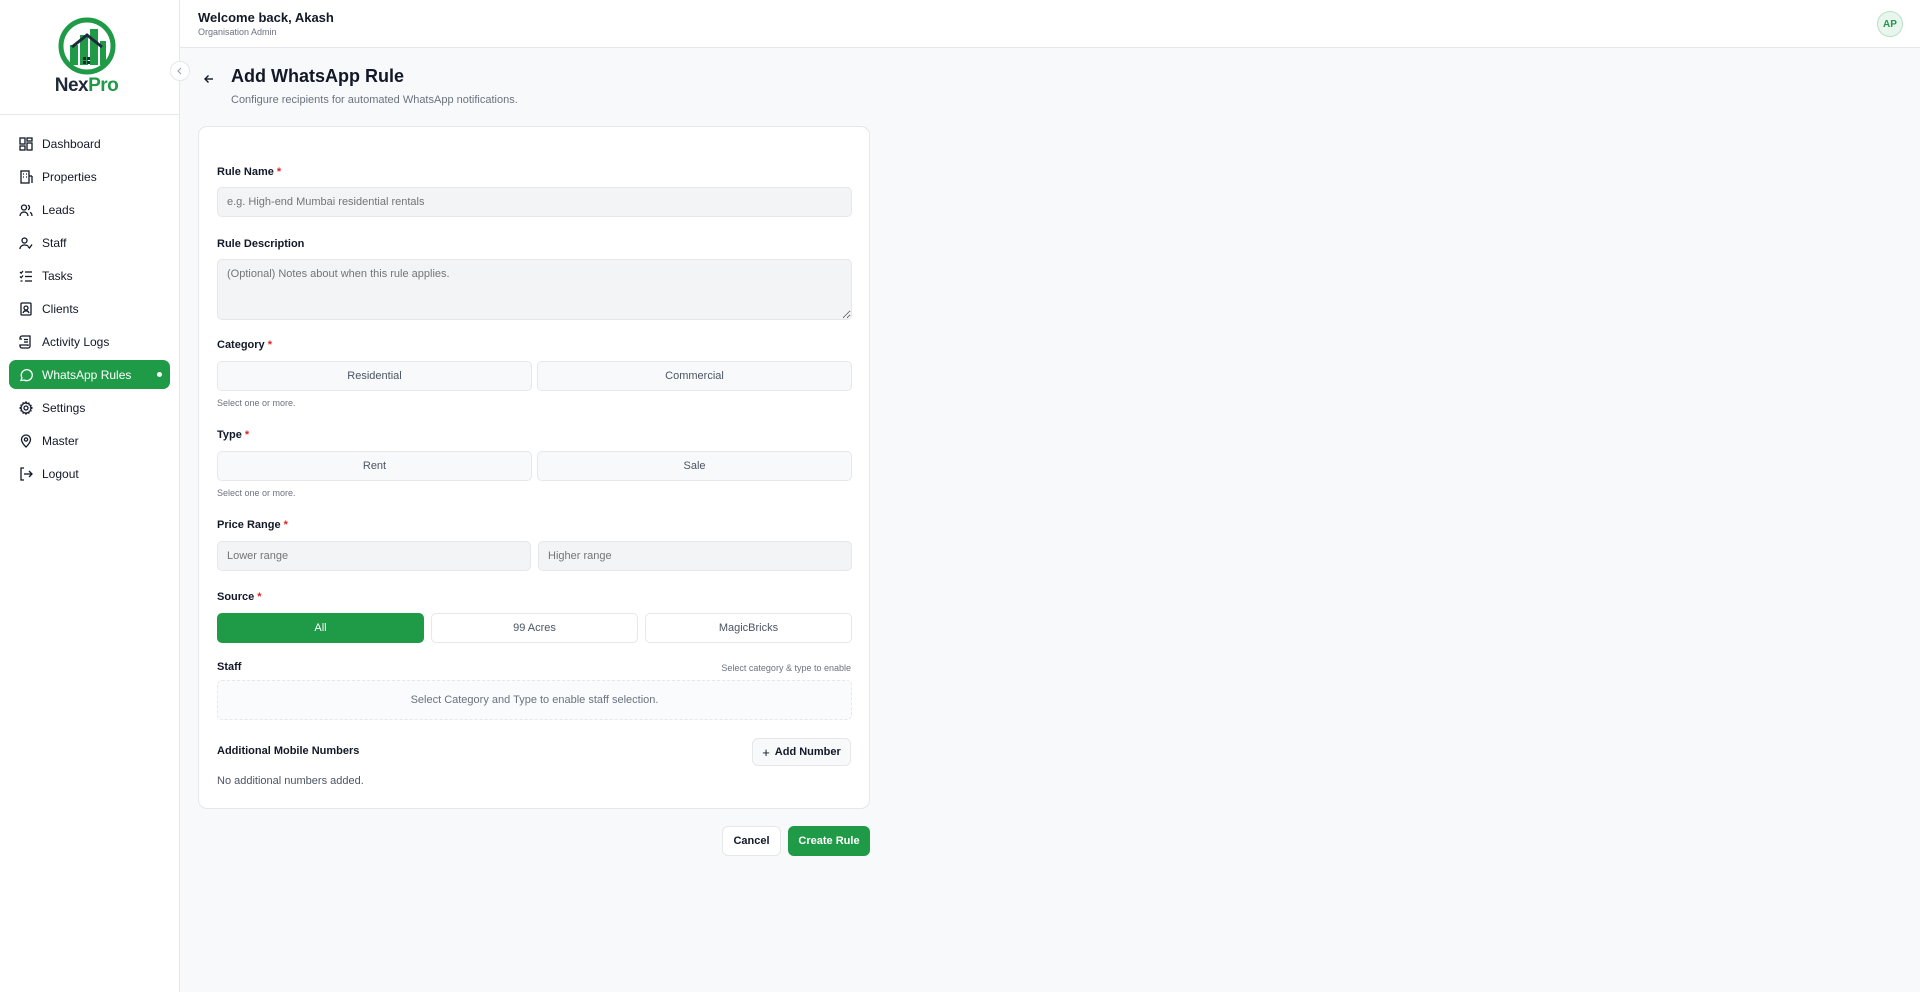  Describe the element at coordinates (256, 493) in the screenshot. I see `type-hint: Select one or more.` at that location.